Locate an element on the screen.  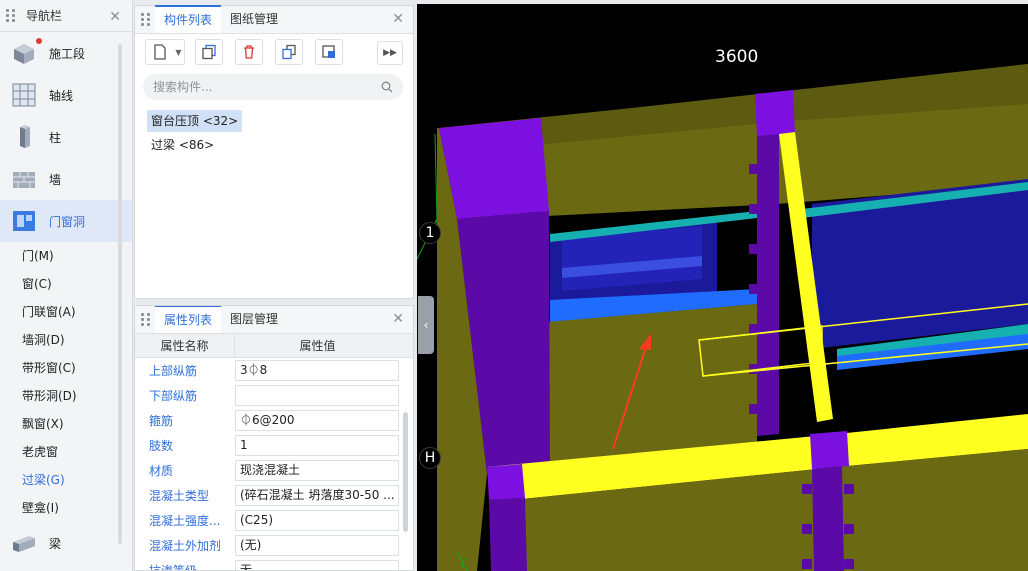
new-component-button is located at coordinates (159, 52).